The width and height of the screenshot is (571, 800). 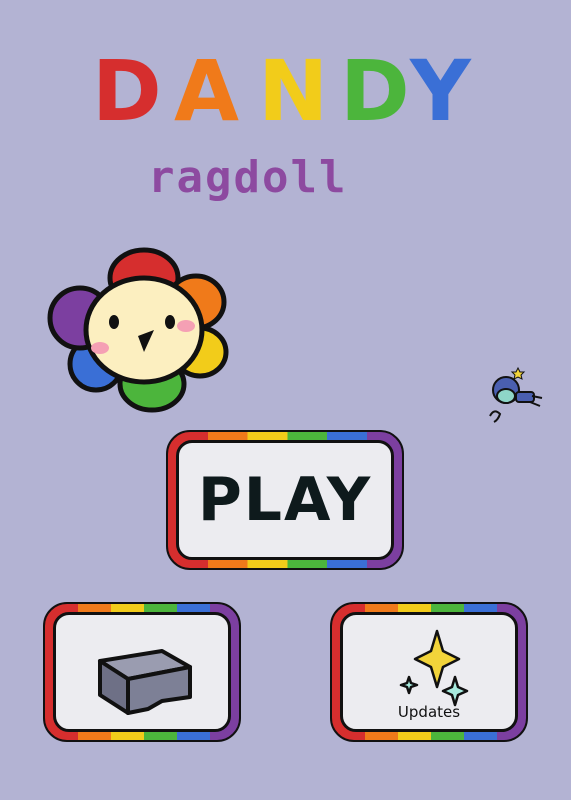 I want to click on title-letter-2: A, so click(x=207, y=91).